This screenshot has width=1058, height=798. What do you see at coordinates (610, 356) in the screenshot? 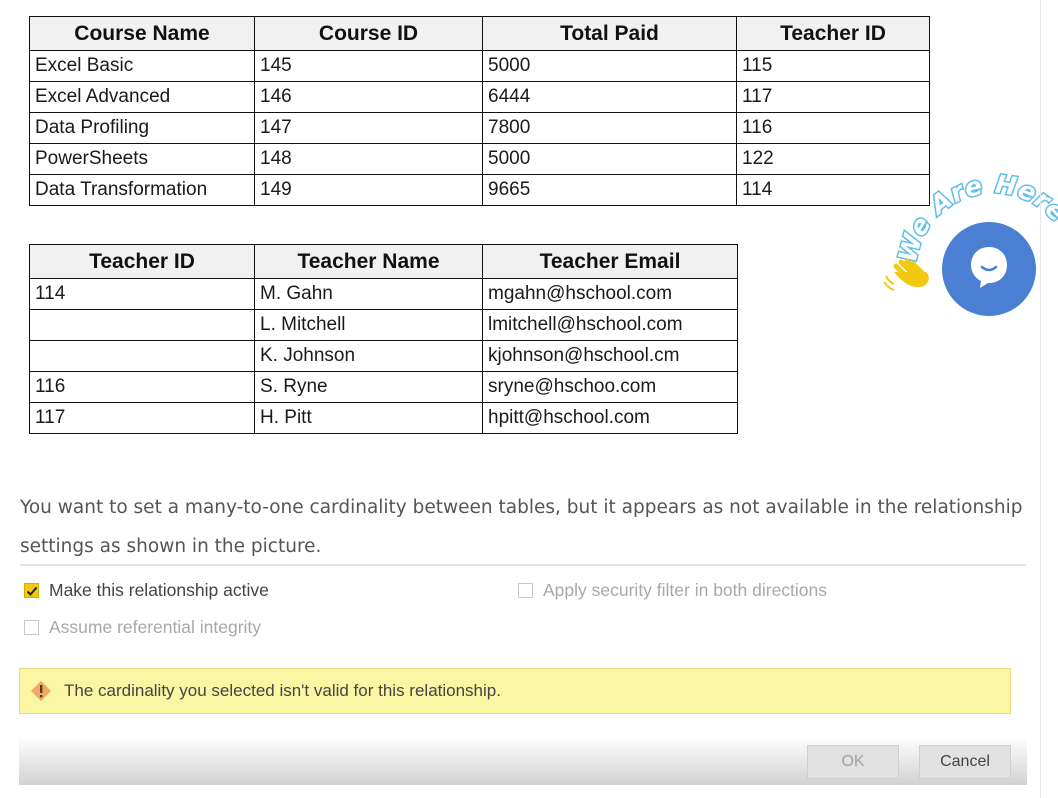
I see `table-cell: kjohnson@hschool.cm` at bounding box center [610, 356].